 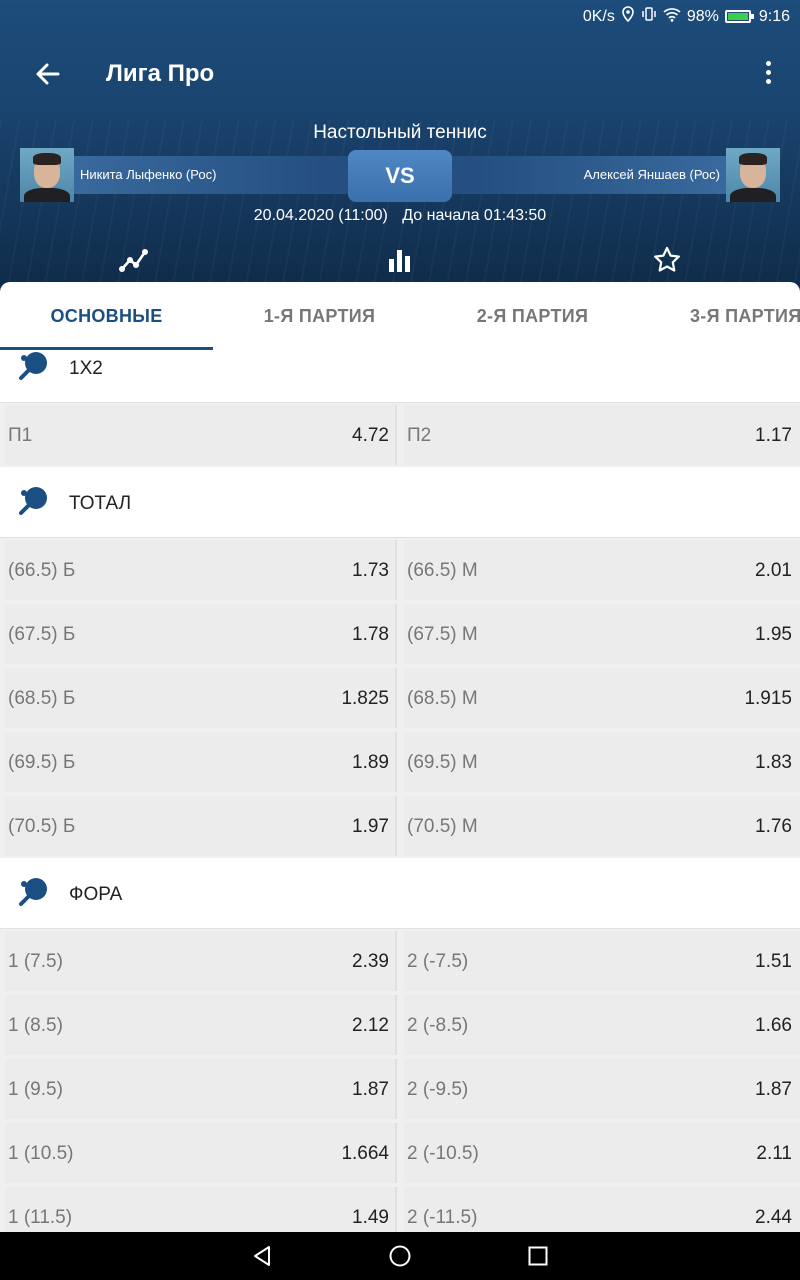 What do you see at coordinates (442, 634) in the screenshot?
I see `outcome-label: (67.5) М` at bounding box center [442, 634].